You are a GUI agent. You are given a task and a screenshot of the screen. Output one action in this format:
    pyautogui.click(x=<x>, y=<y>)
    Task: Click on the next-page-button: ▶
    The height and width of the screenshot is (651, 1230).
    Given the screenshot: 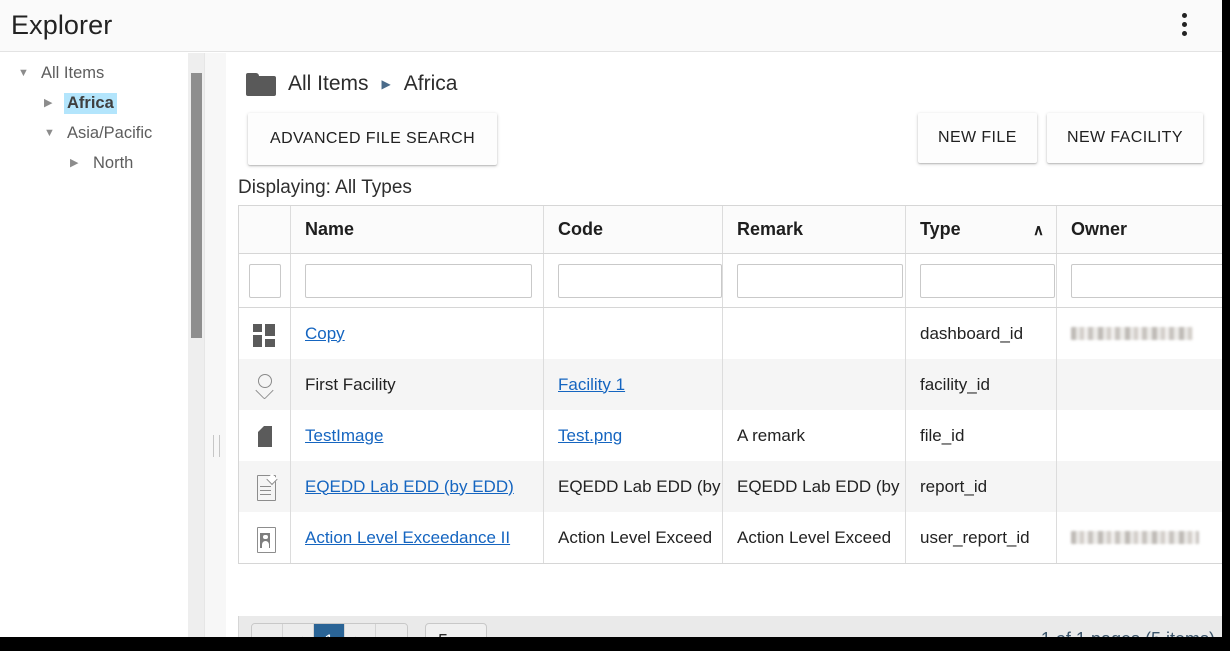 What is the action you would take?
    pyautogui.click(x=360, y=630)
    